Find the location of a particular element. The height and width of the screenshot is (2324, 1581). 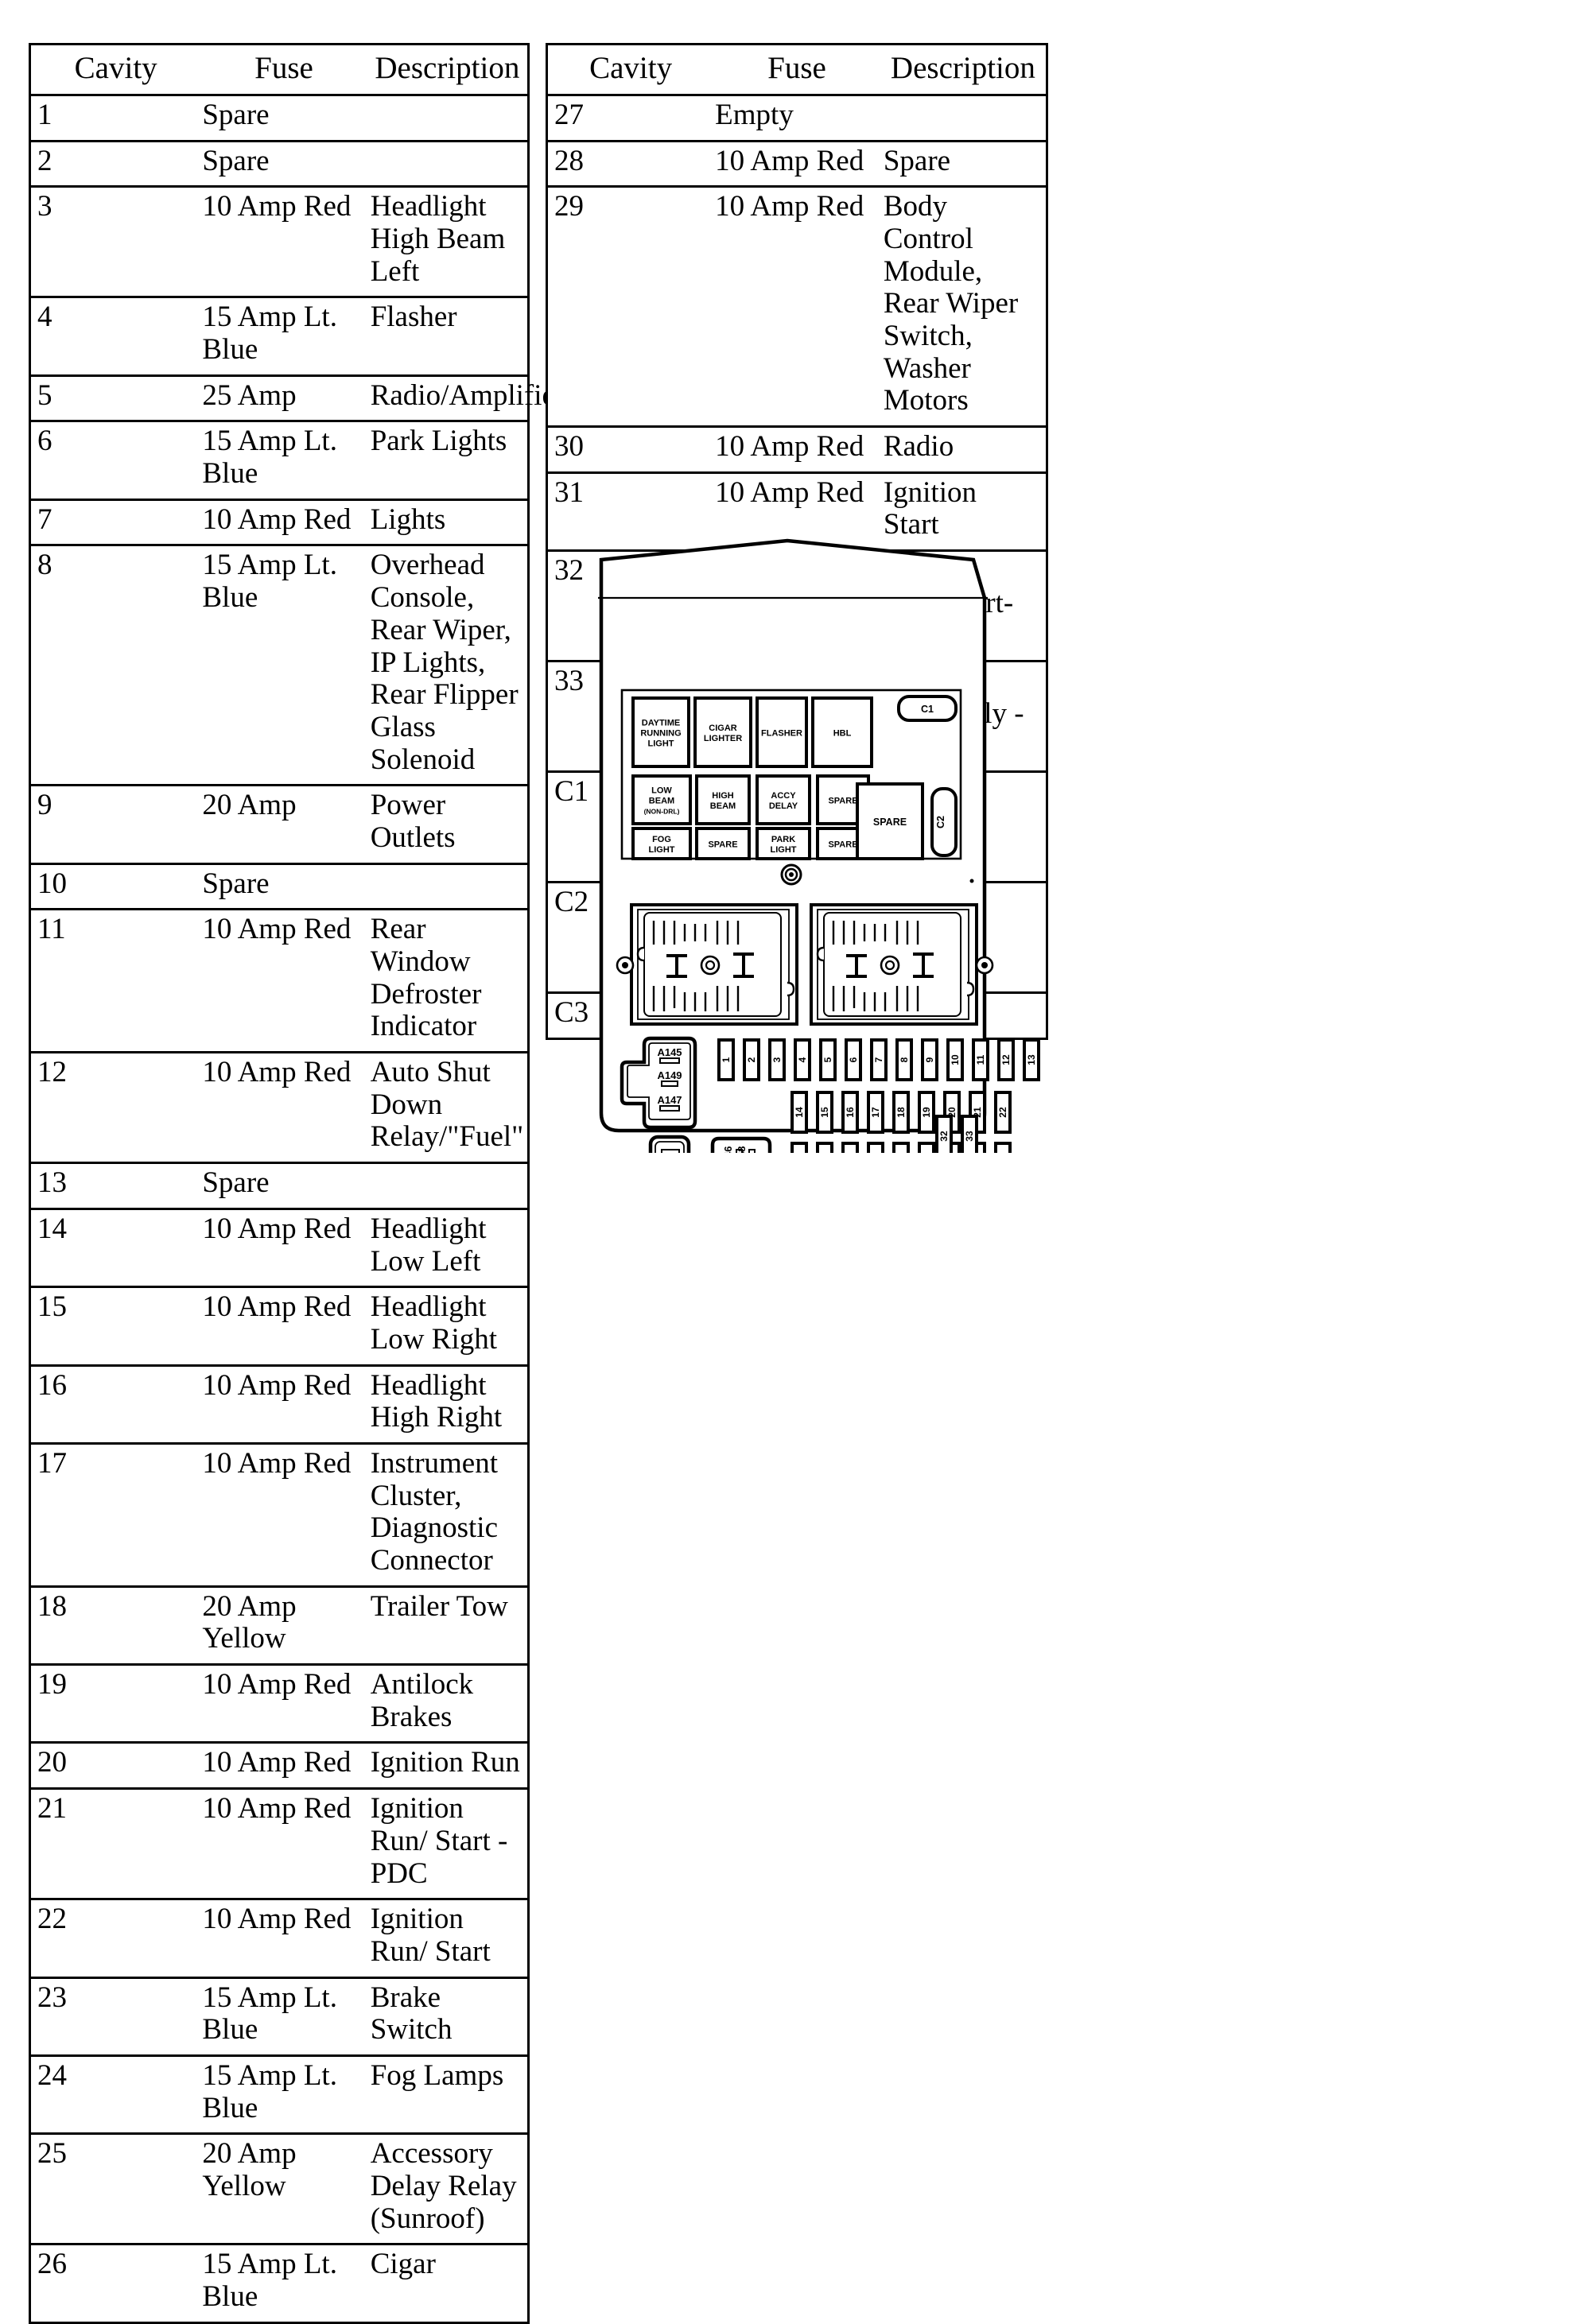

fuse-slot-23: 23 is located at coordinates (799, 1147).